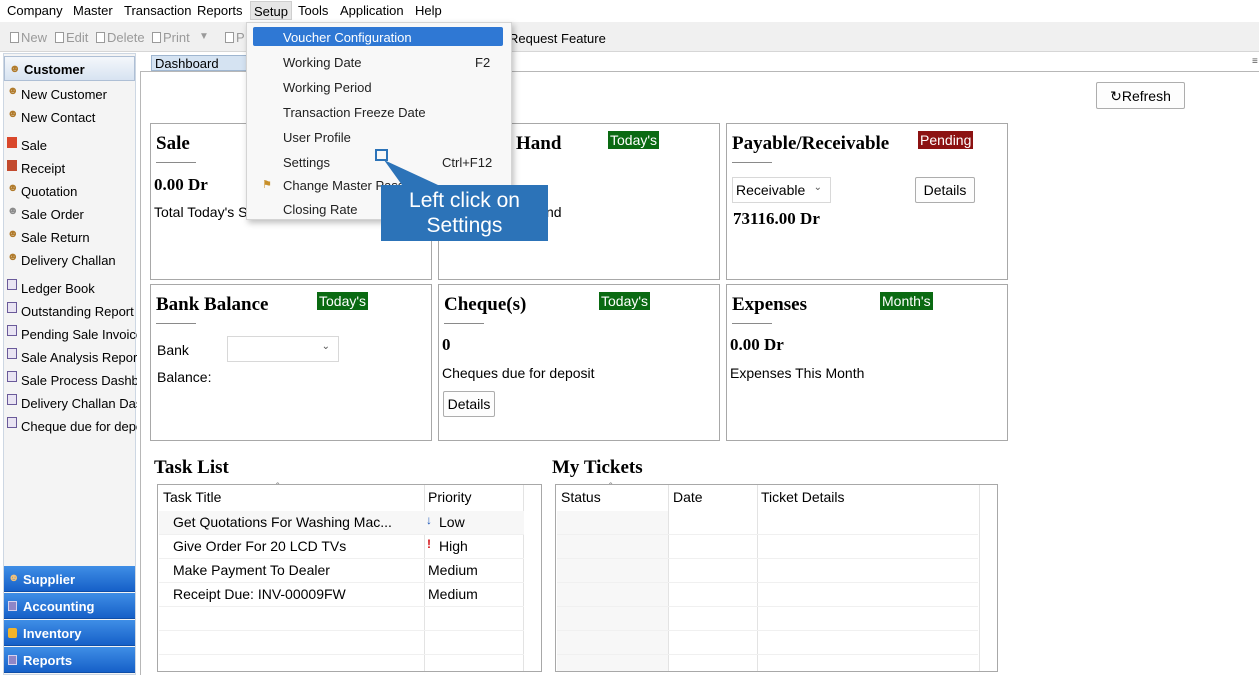 Image resolution: width=1259 pixels, height=680 pixels. I want to click on menu-item-closing-rate: Closing Rate, so click(320, 209).